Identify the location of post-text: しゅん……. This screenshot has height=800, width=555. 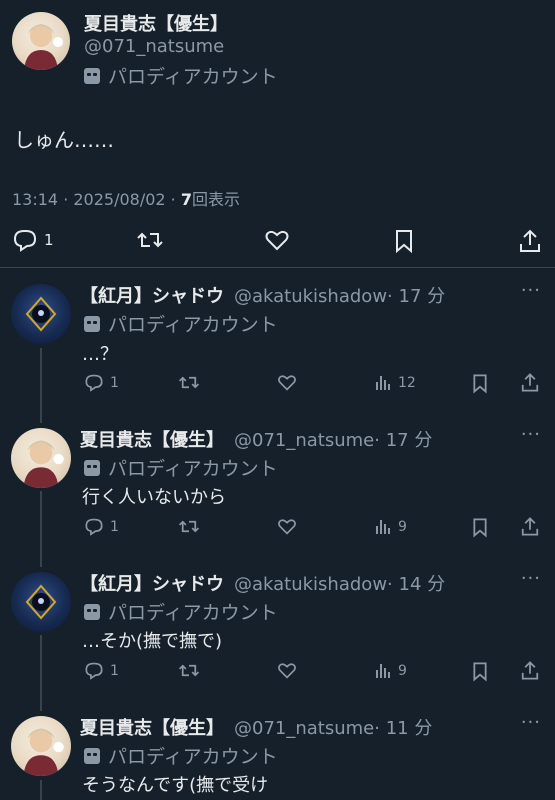
(64, 140).